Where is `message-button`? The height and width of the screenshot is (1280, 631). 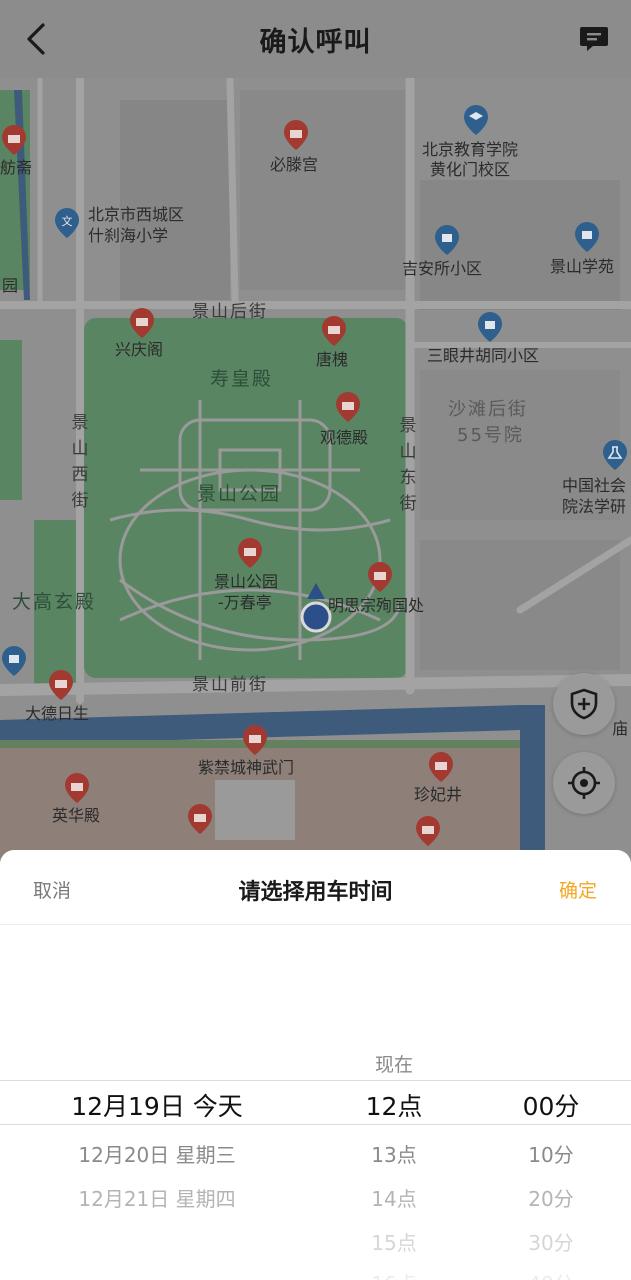 message-button is located at coordinates (594, 38).